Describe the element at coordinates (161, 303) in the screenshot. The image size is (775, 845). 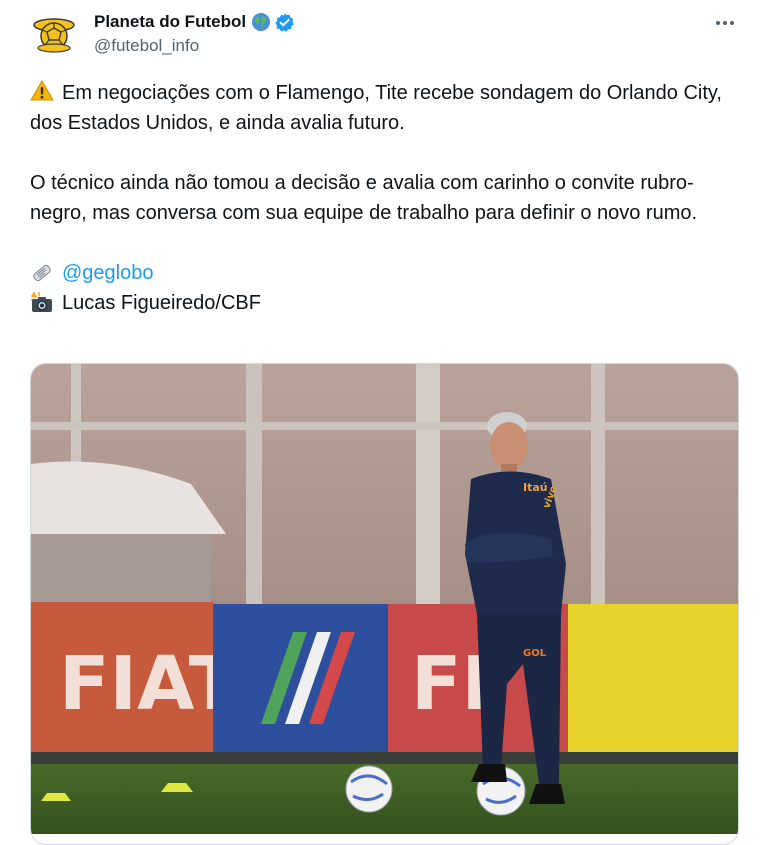
I see `photo-credit: Lucas Figueiredo/CBF` at that location.